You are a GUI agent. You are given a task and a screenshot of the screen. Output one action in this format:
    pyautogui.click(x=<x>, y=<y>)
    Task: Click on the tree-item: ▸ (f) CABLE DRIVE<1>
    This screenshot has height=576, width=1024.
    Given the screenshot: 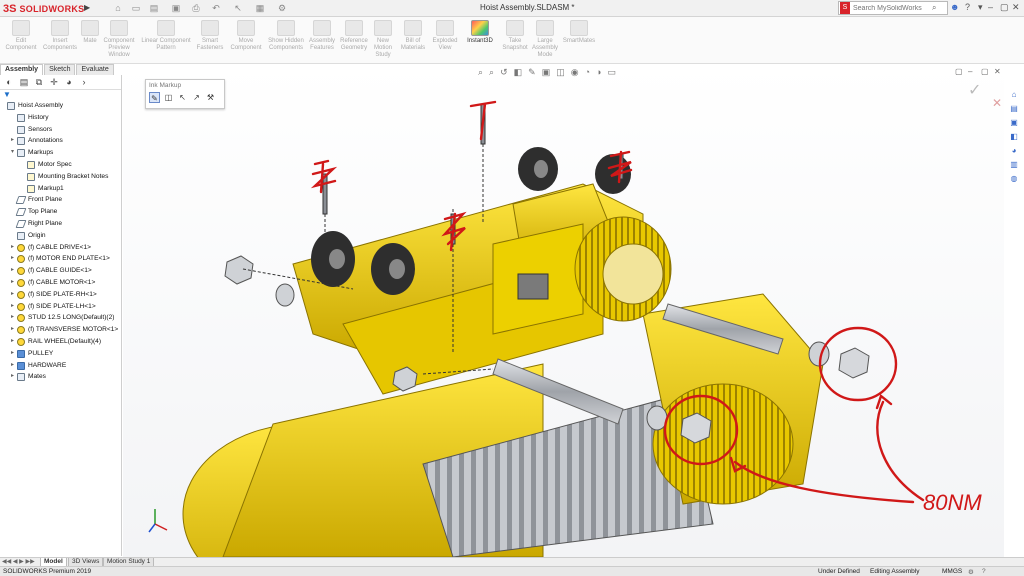 What is the action you would take?
    pyautogui.click(x=60, y=248)
    